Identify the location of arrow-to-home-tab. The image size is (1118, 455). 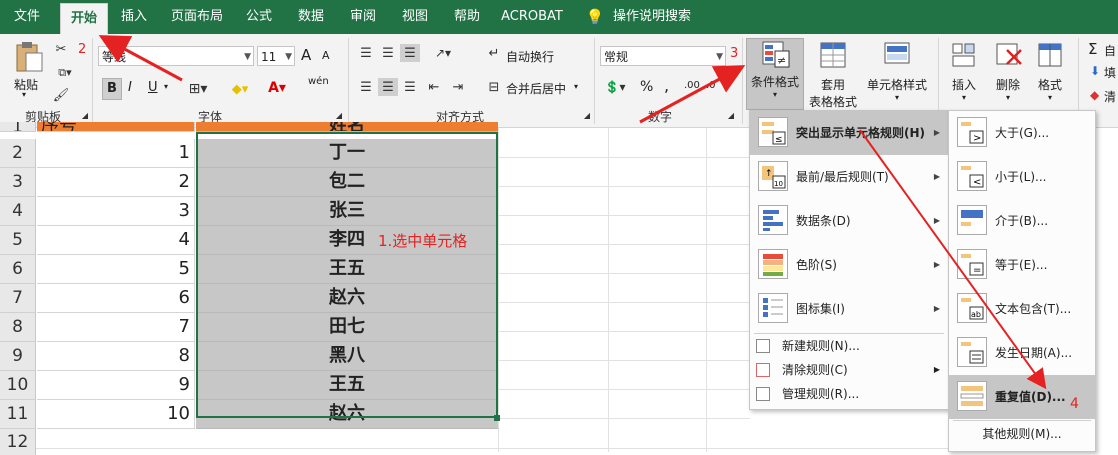
(140, 58).